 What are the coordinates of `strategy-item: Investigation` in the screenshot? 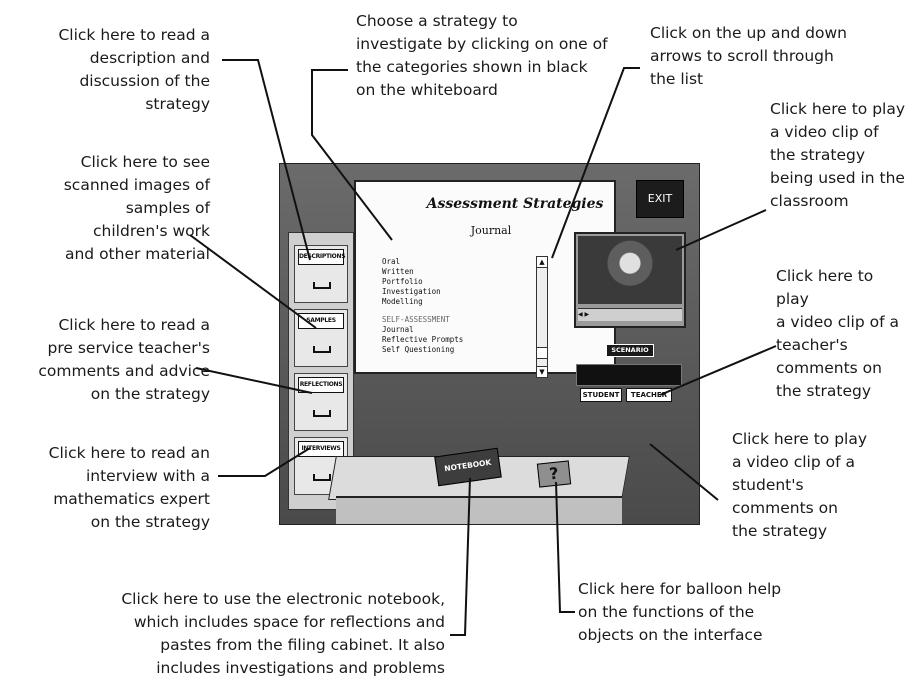 It's located at (422, 292).